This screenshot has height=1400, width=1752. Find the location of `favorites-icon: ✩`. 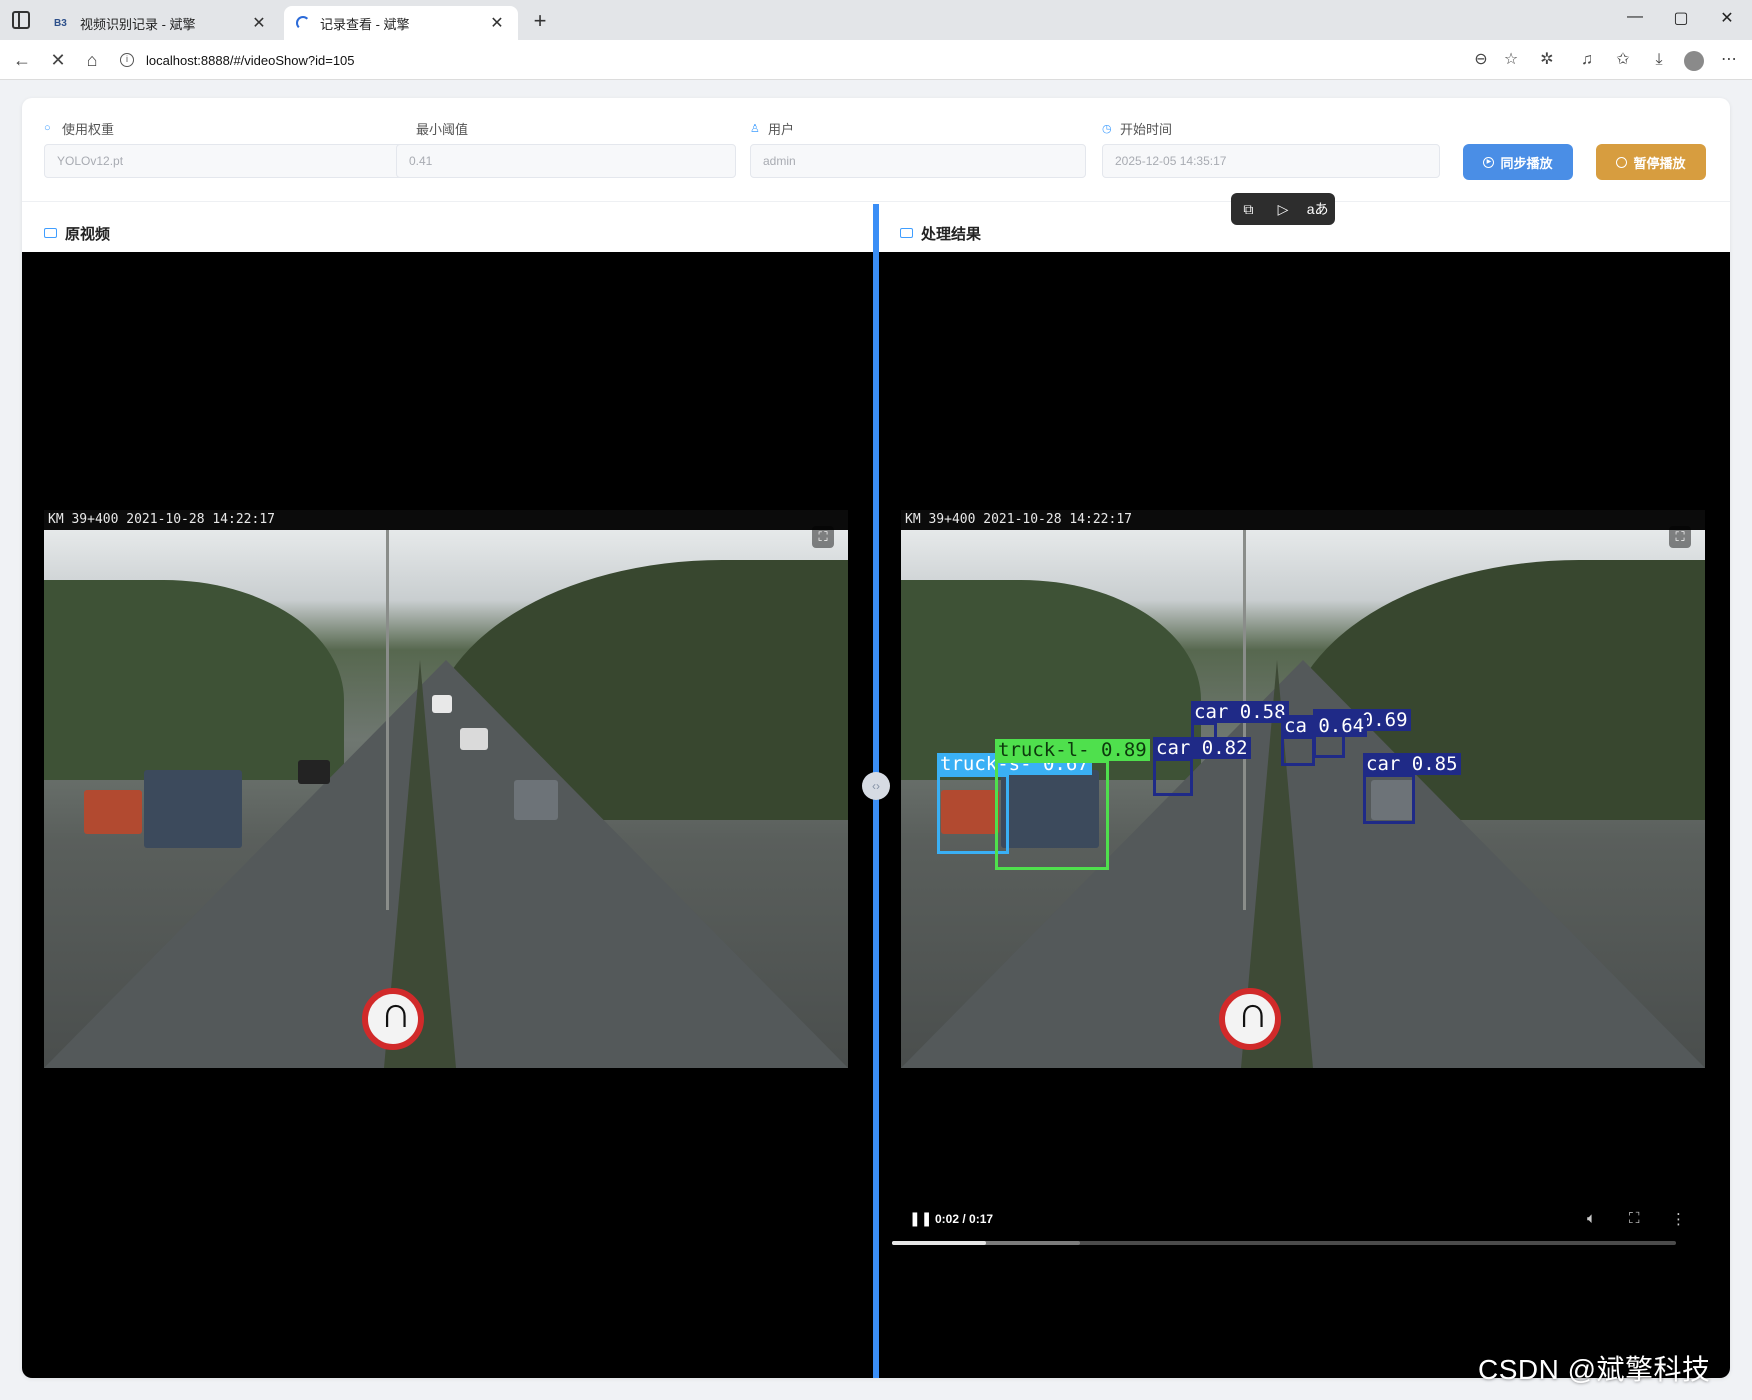

favorites-icon: ✩ is located at coordinates (1623, 60).